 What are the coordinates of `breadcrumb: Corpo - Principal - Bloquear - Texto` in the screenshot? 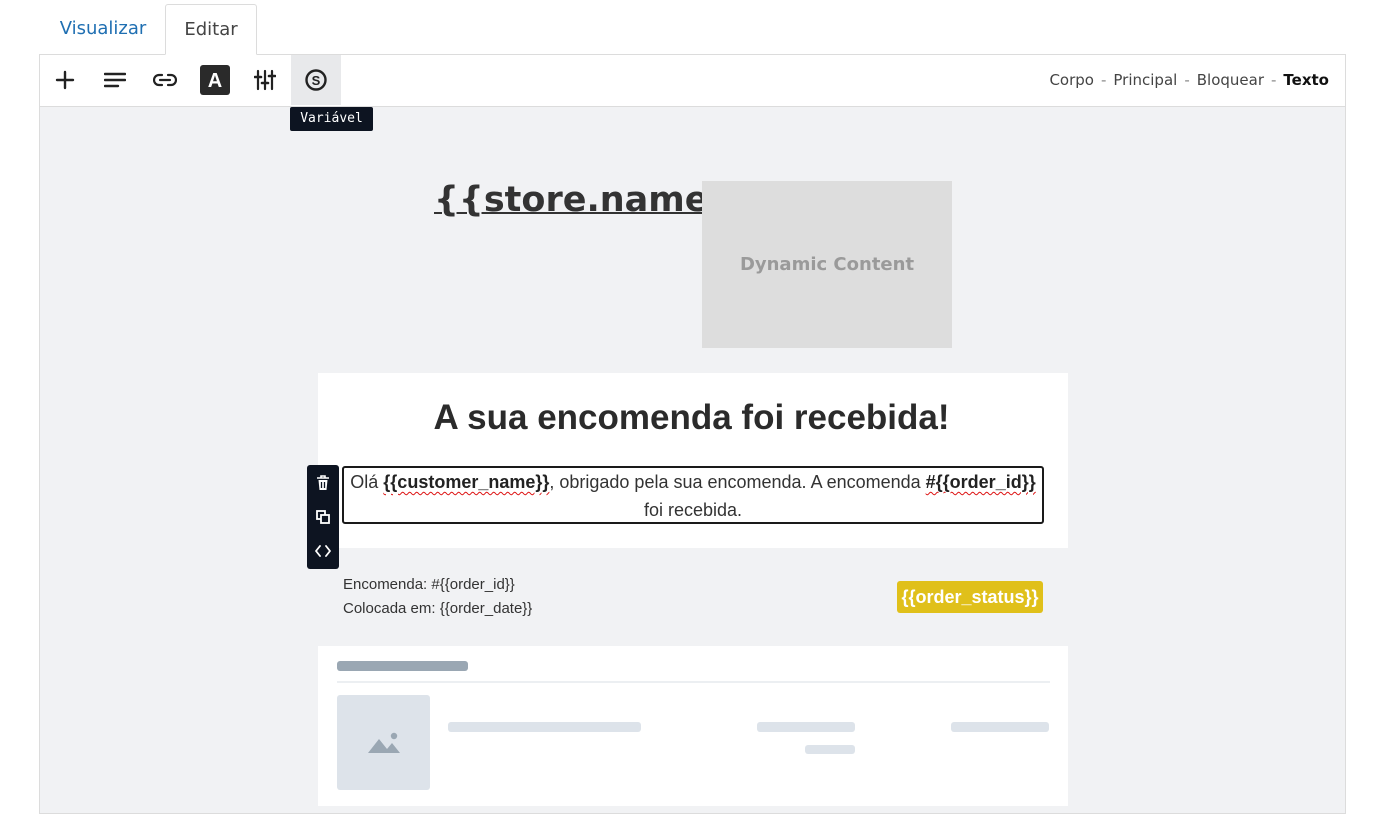 It's located at (1189, 80).